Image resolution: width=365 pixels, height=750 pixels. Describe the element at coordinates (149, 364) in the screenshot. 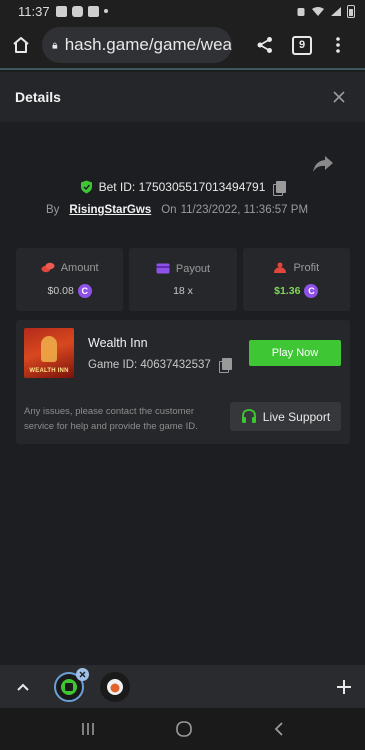

I see `game-id-text: Game ID: 40637432537` at that location.